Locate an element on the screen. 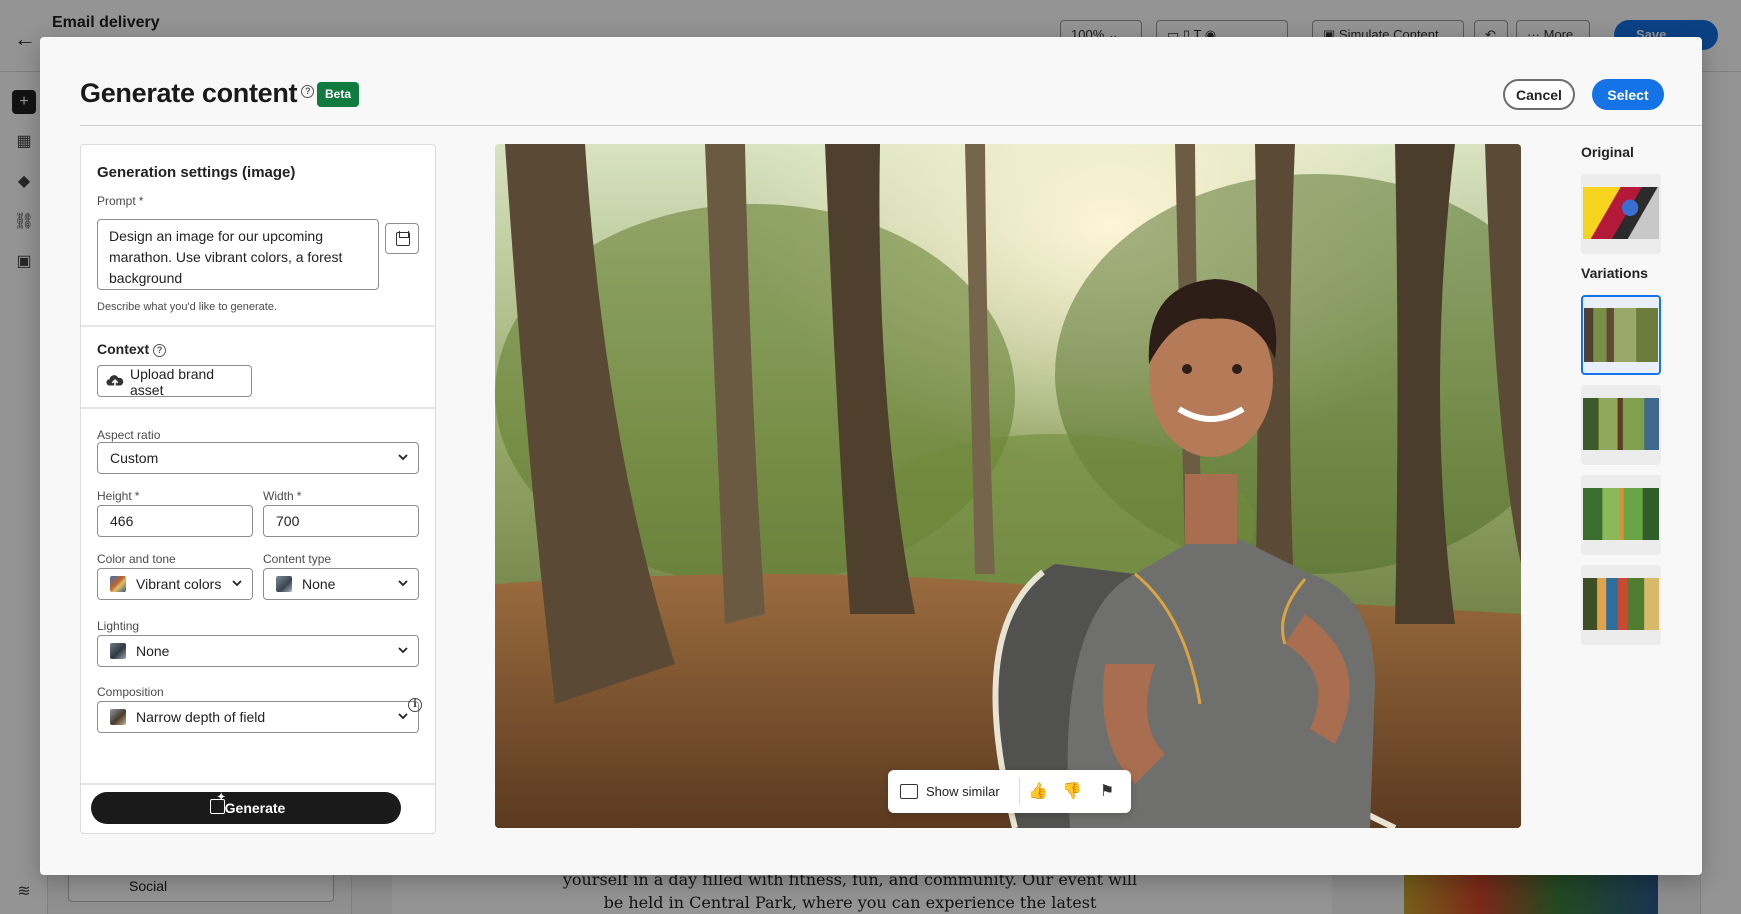 The width and height of the screenshot is (1741, 914). settings-title: Generation settings (image) is located at coordinates (196, 172).